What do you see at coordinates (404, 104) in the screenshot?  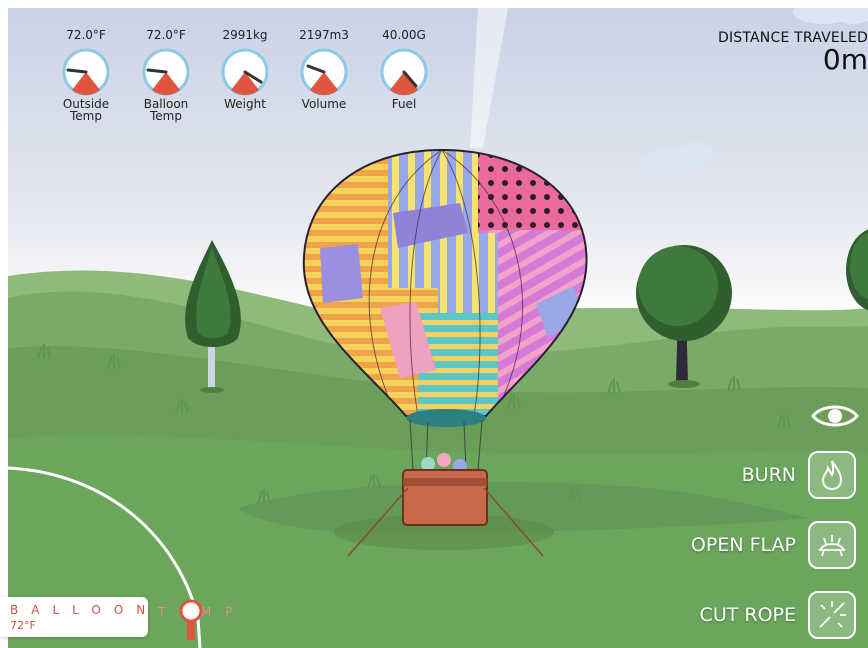 I see `gauge-label: Fuel` at bounding box center [404, 104].